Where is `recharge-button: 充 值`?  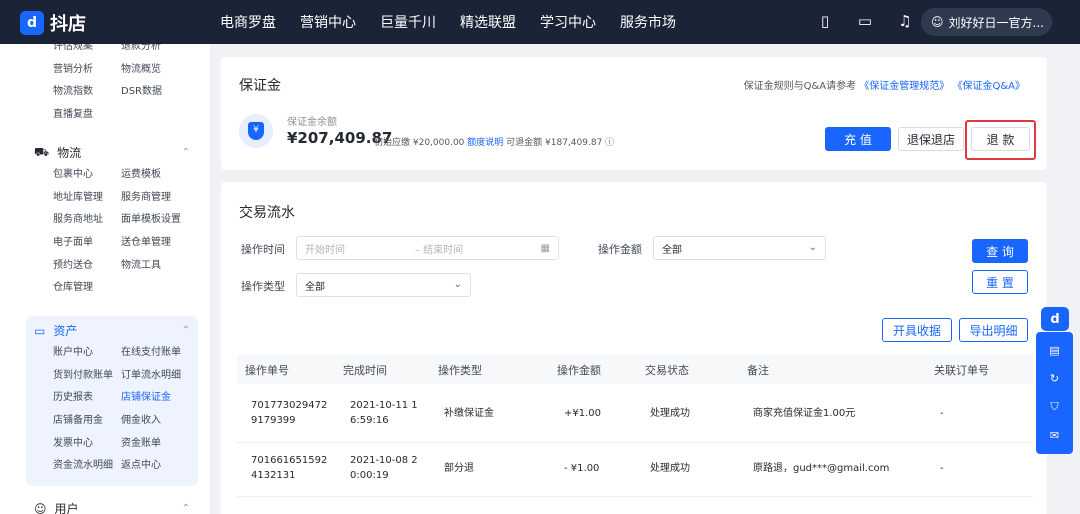
recharge-button: 充 值 is located at coordinates (858, 139).